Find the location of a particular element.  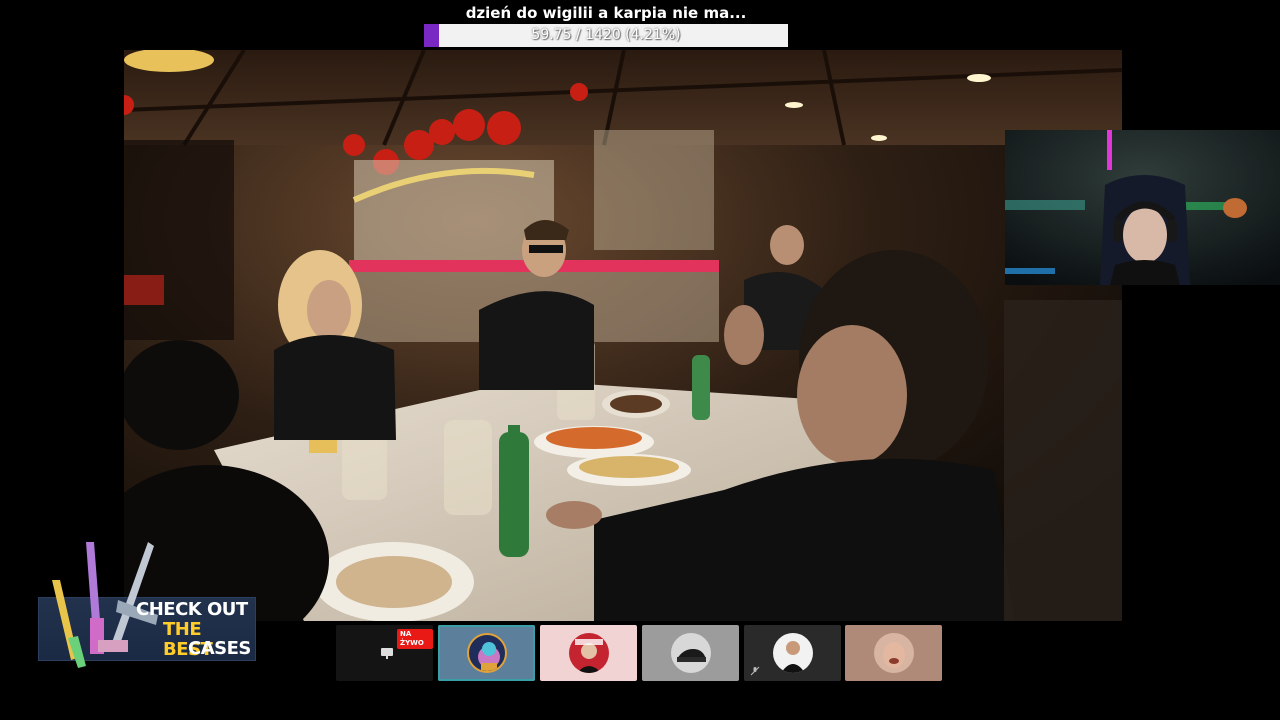

participant-tile-screen-share: NA ŻYWO is located at coordinates (384, 653).